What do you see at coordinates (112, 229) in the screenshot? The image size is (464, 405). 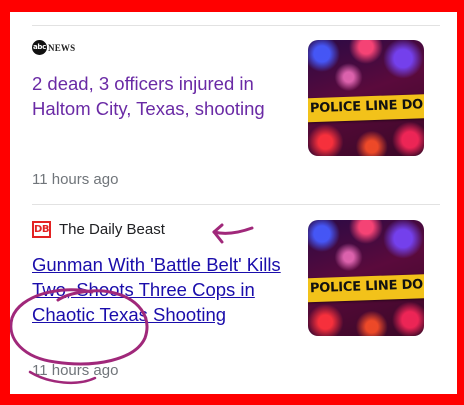 I see `source-name: The Daily Beast` at bounding box center [112, 229].